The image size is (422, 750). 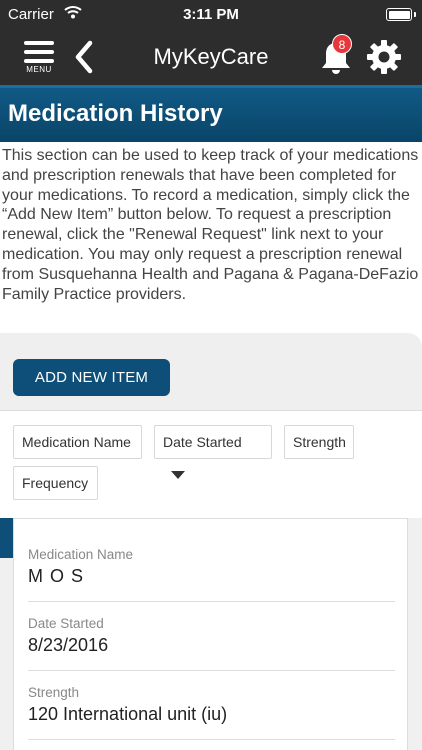 I want to click on field-value: 120 International unit (iu), so click(x=128, y=714).